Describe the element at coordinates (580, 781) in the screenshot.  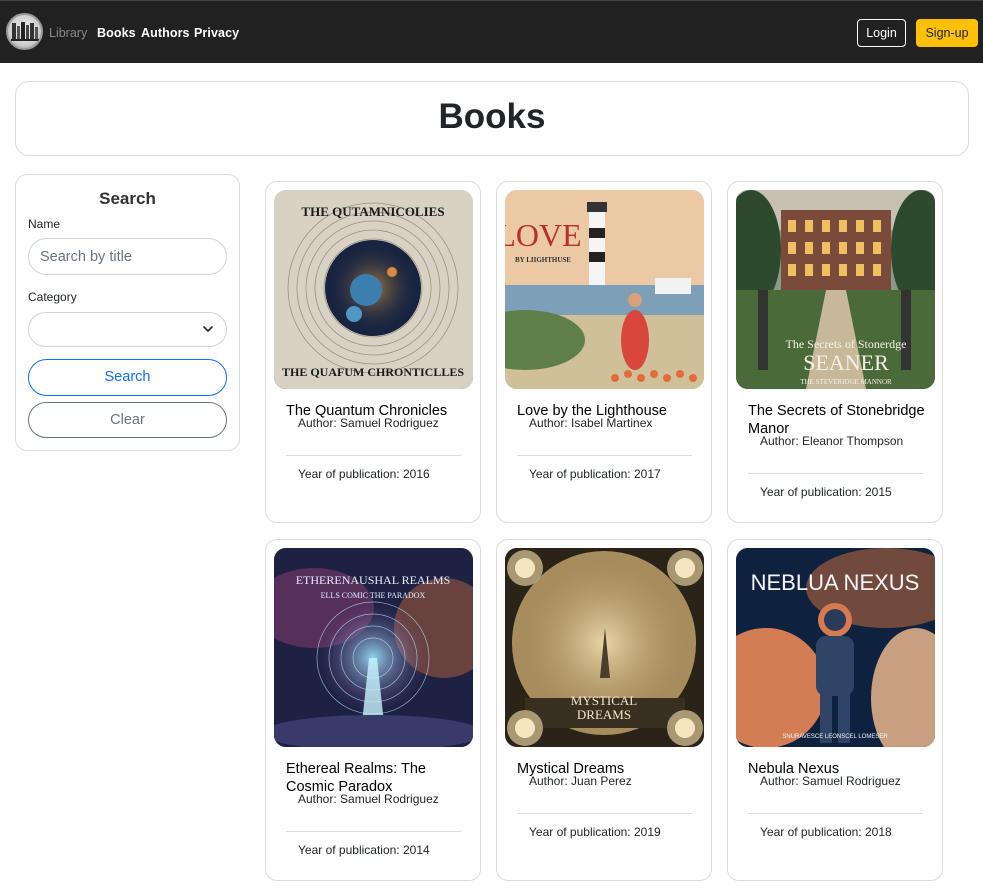
I see `book-author: Author: Juan Perez` at that location.